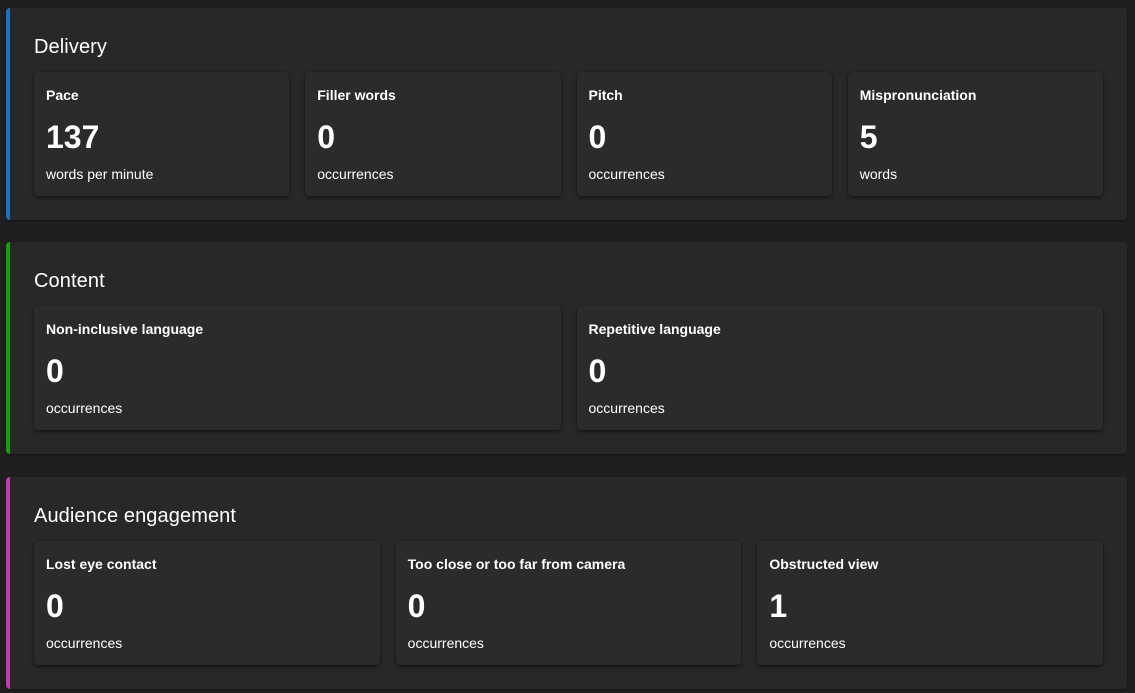  I want to click on metric-unit: words per minute, so click(100, 174).